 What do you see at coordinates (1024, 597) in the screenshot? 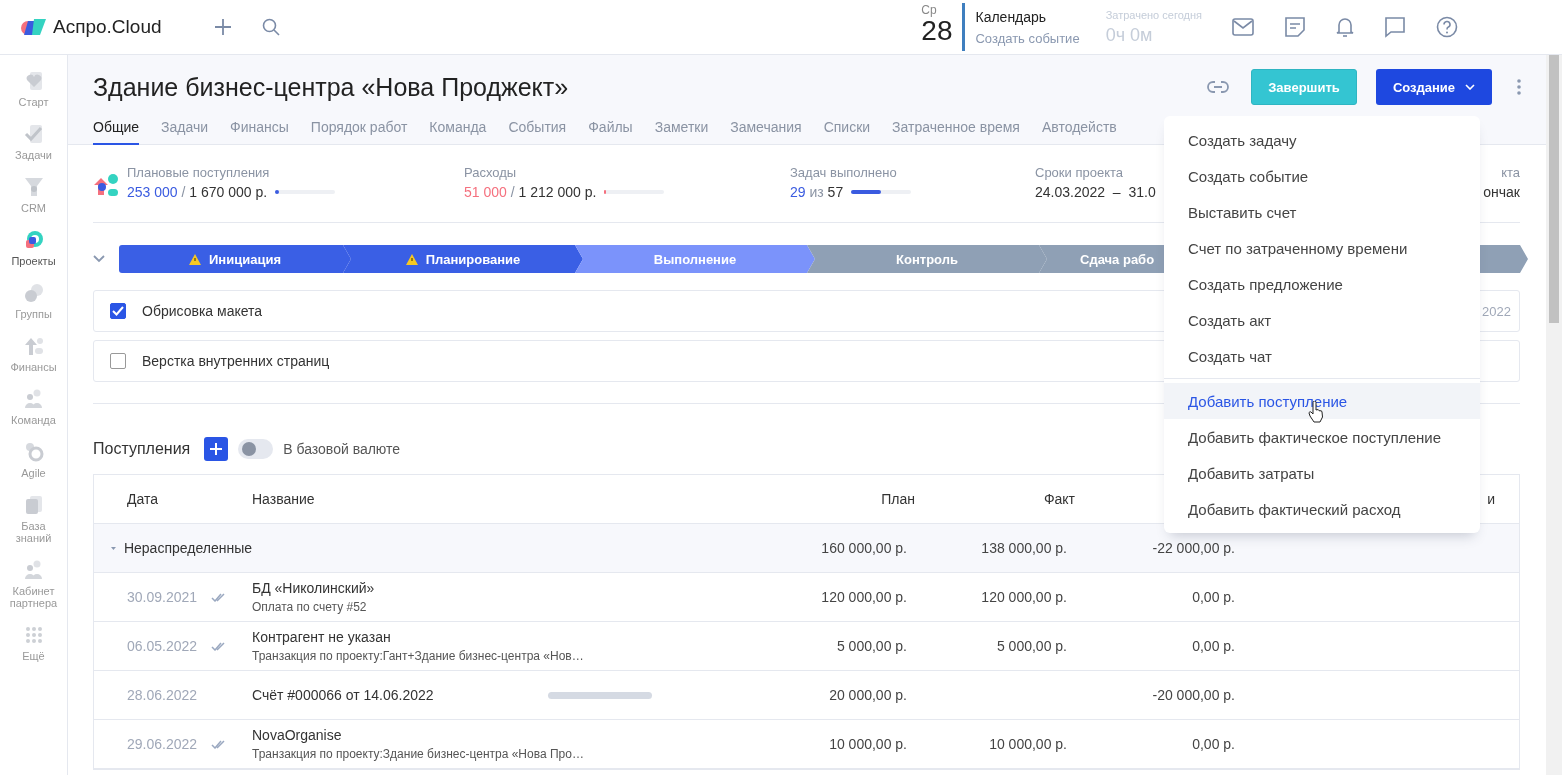
I see `table-cell: 120 000,00 р.` at bounding box center [1024, 597].